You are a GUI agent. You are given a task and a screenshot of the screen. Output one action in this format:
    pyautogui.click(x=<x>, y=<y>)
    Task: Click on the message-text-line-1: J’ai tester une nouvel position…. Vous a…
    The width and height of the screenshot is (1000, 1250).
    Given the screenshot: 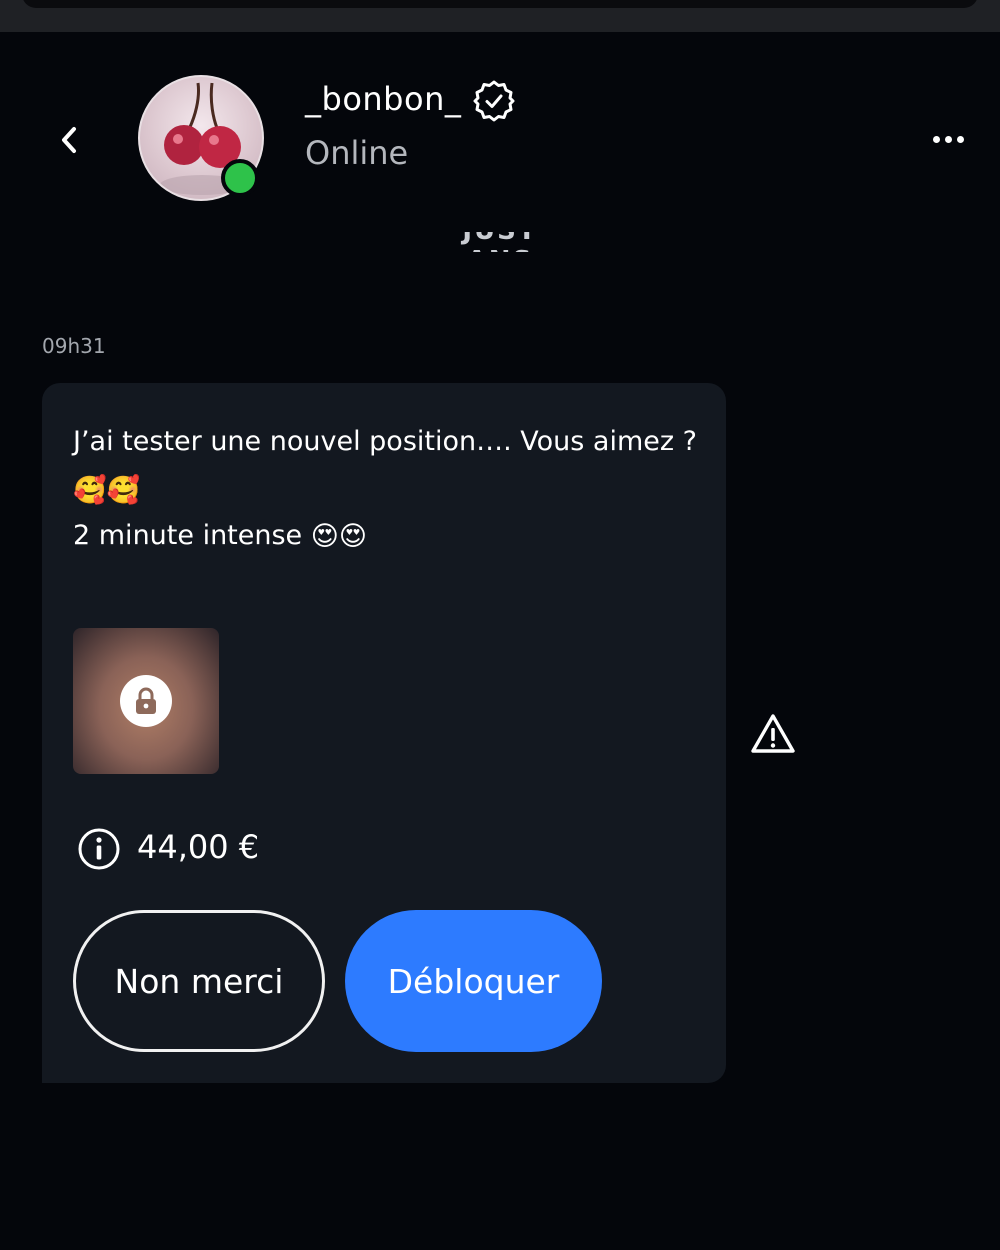 What is the action you would take?
    pyautogui.click(x=385, y=441)
    